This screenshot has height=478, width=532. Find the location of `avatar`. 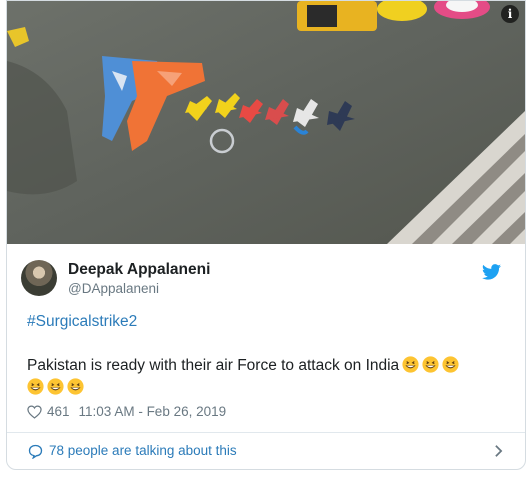

avatar is located at coordinates (39, 278).